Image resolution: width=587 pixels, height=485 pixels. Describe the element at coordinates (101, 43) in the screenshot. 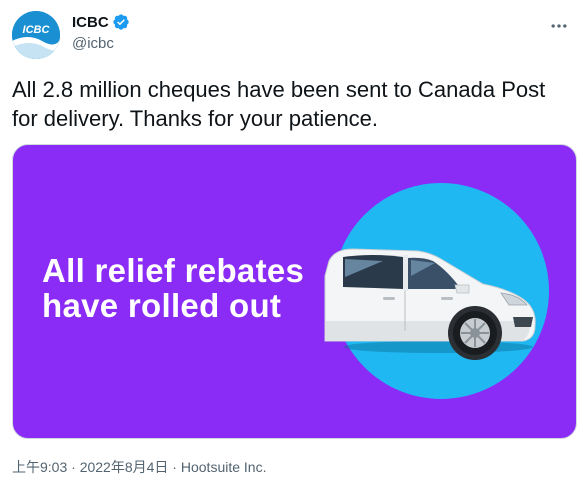

I see `handle: @icbc` at that location.